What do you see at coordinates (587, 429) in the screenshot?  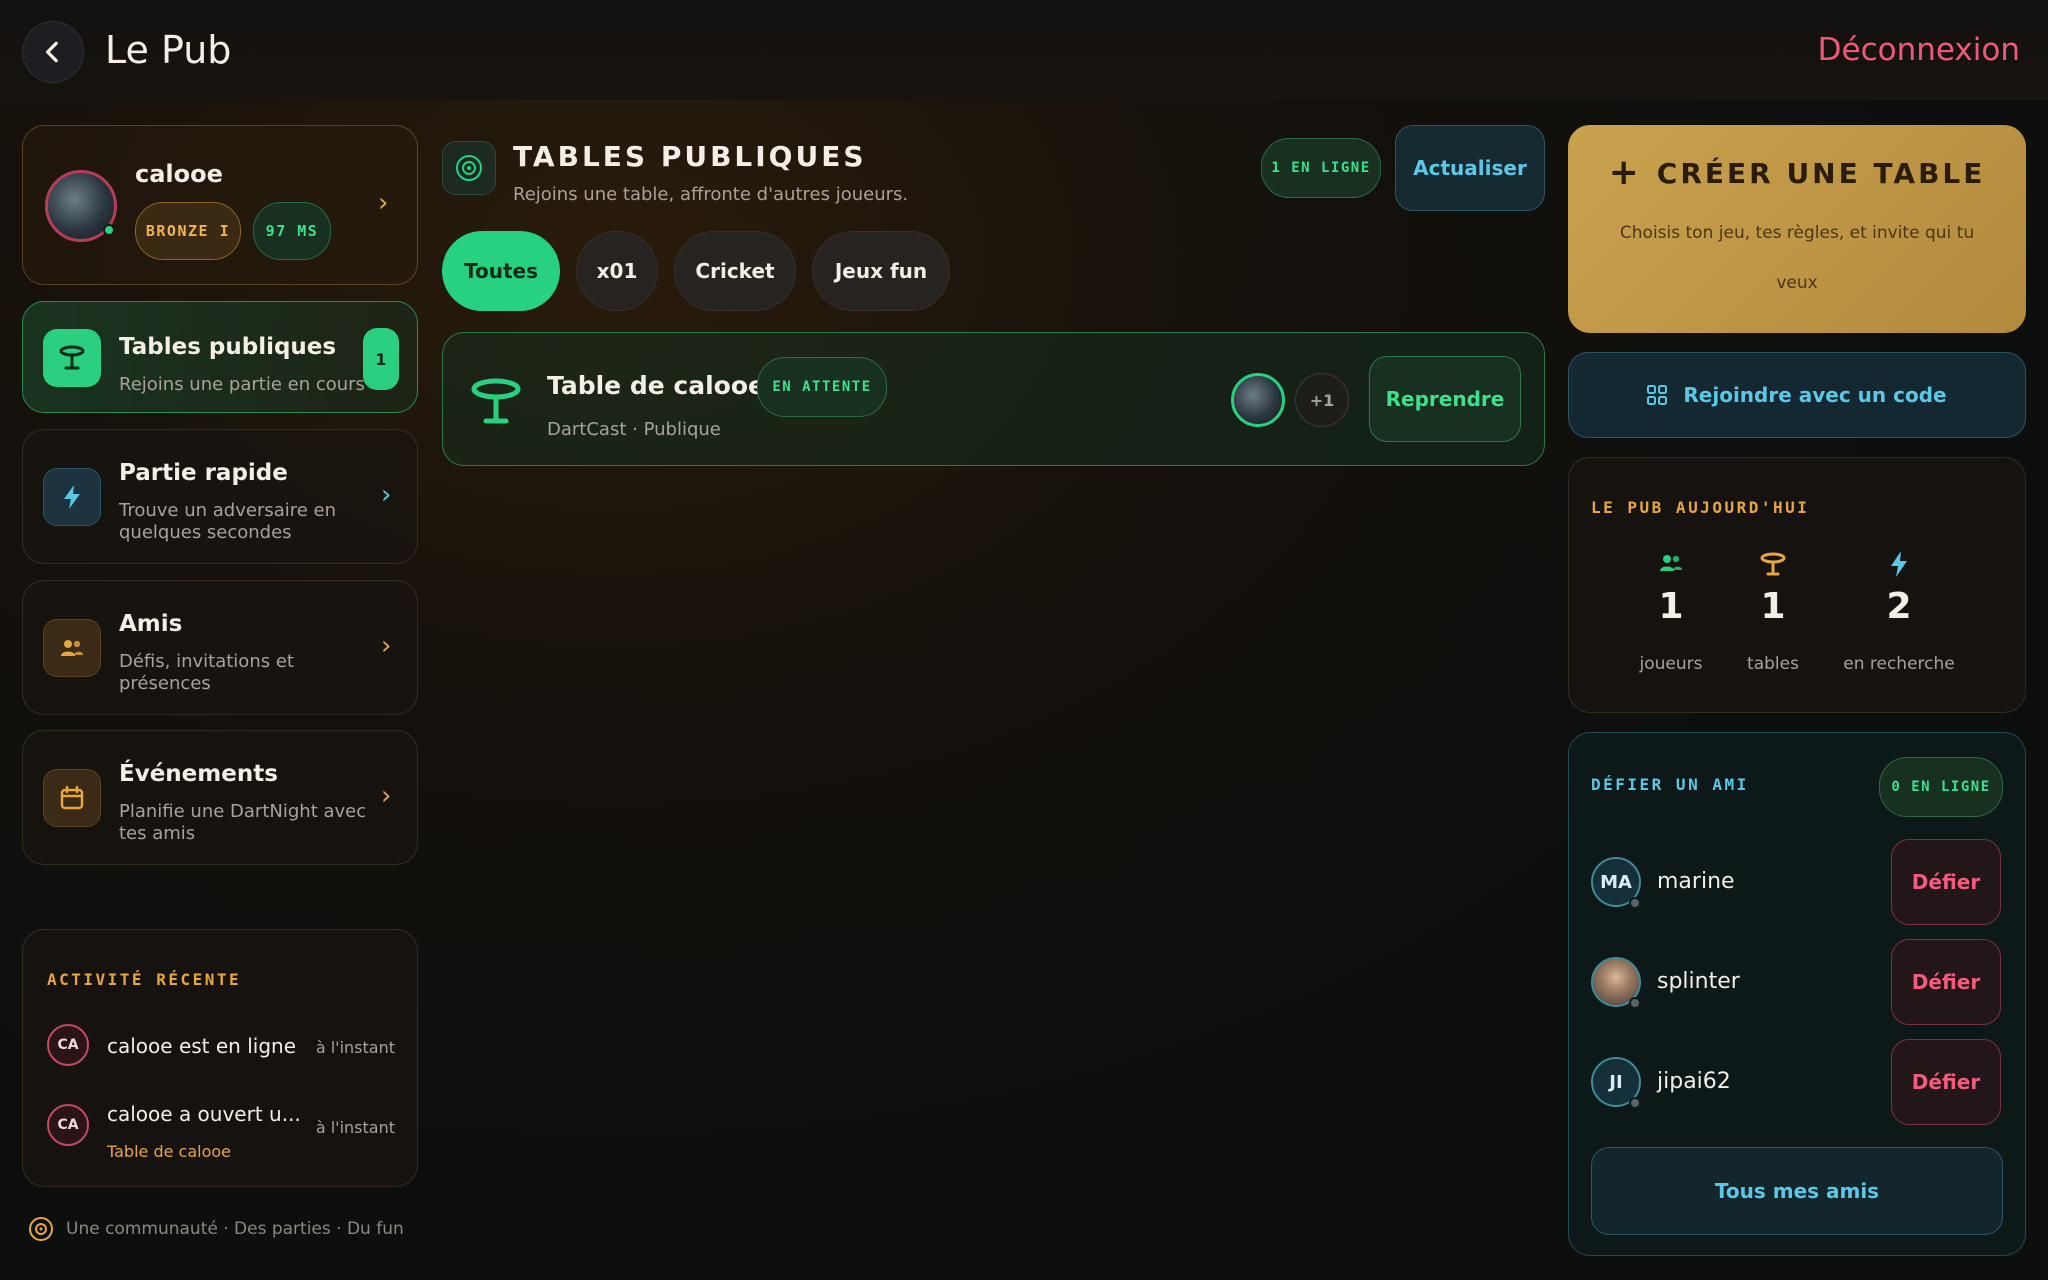 I see `table-app: DartCast` at bounding box center [587, 429].